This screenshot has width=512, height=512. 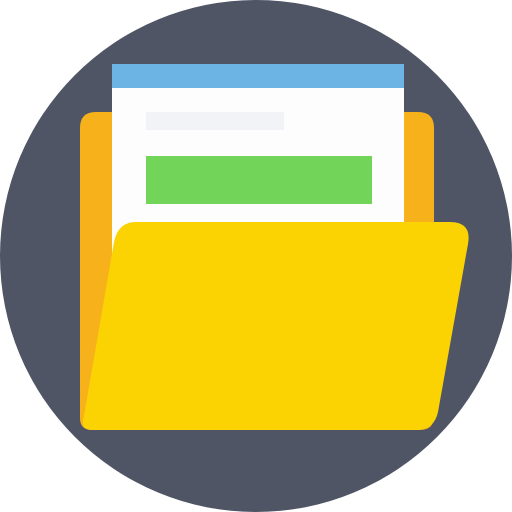 I want to click on document-text-line, so click(x=215, y=121).